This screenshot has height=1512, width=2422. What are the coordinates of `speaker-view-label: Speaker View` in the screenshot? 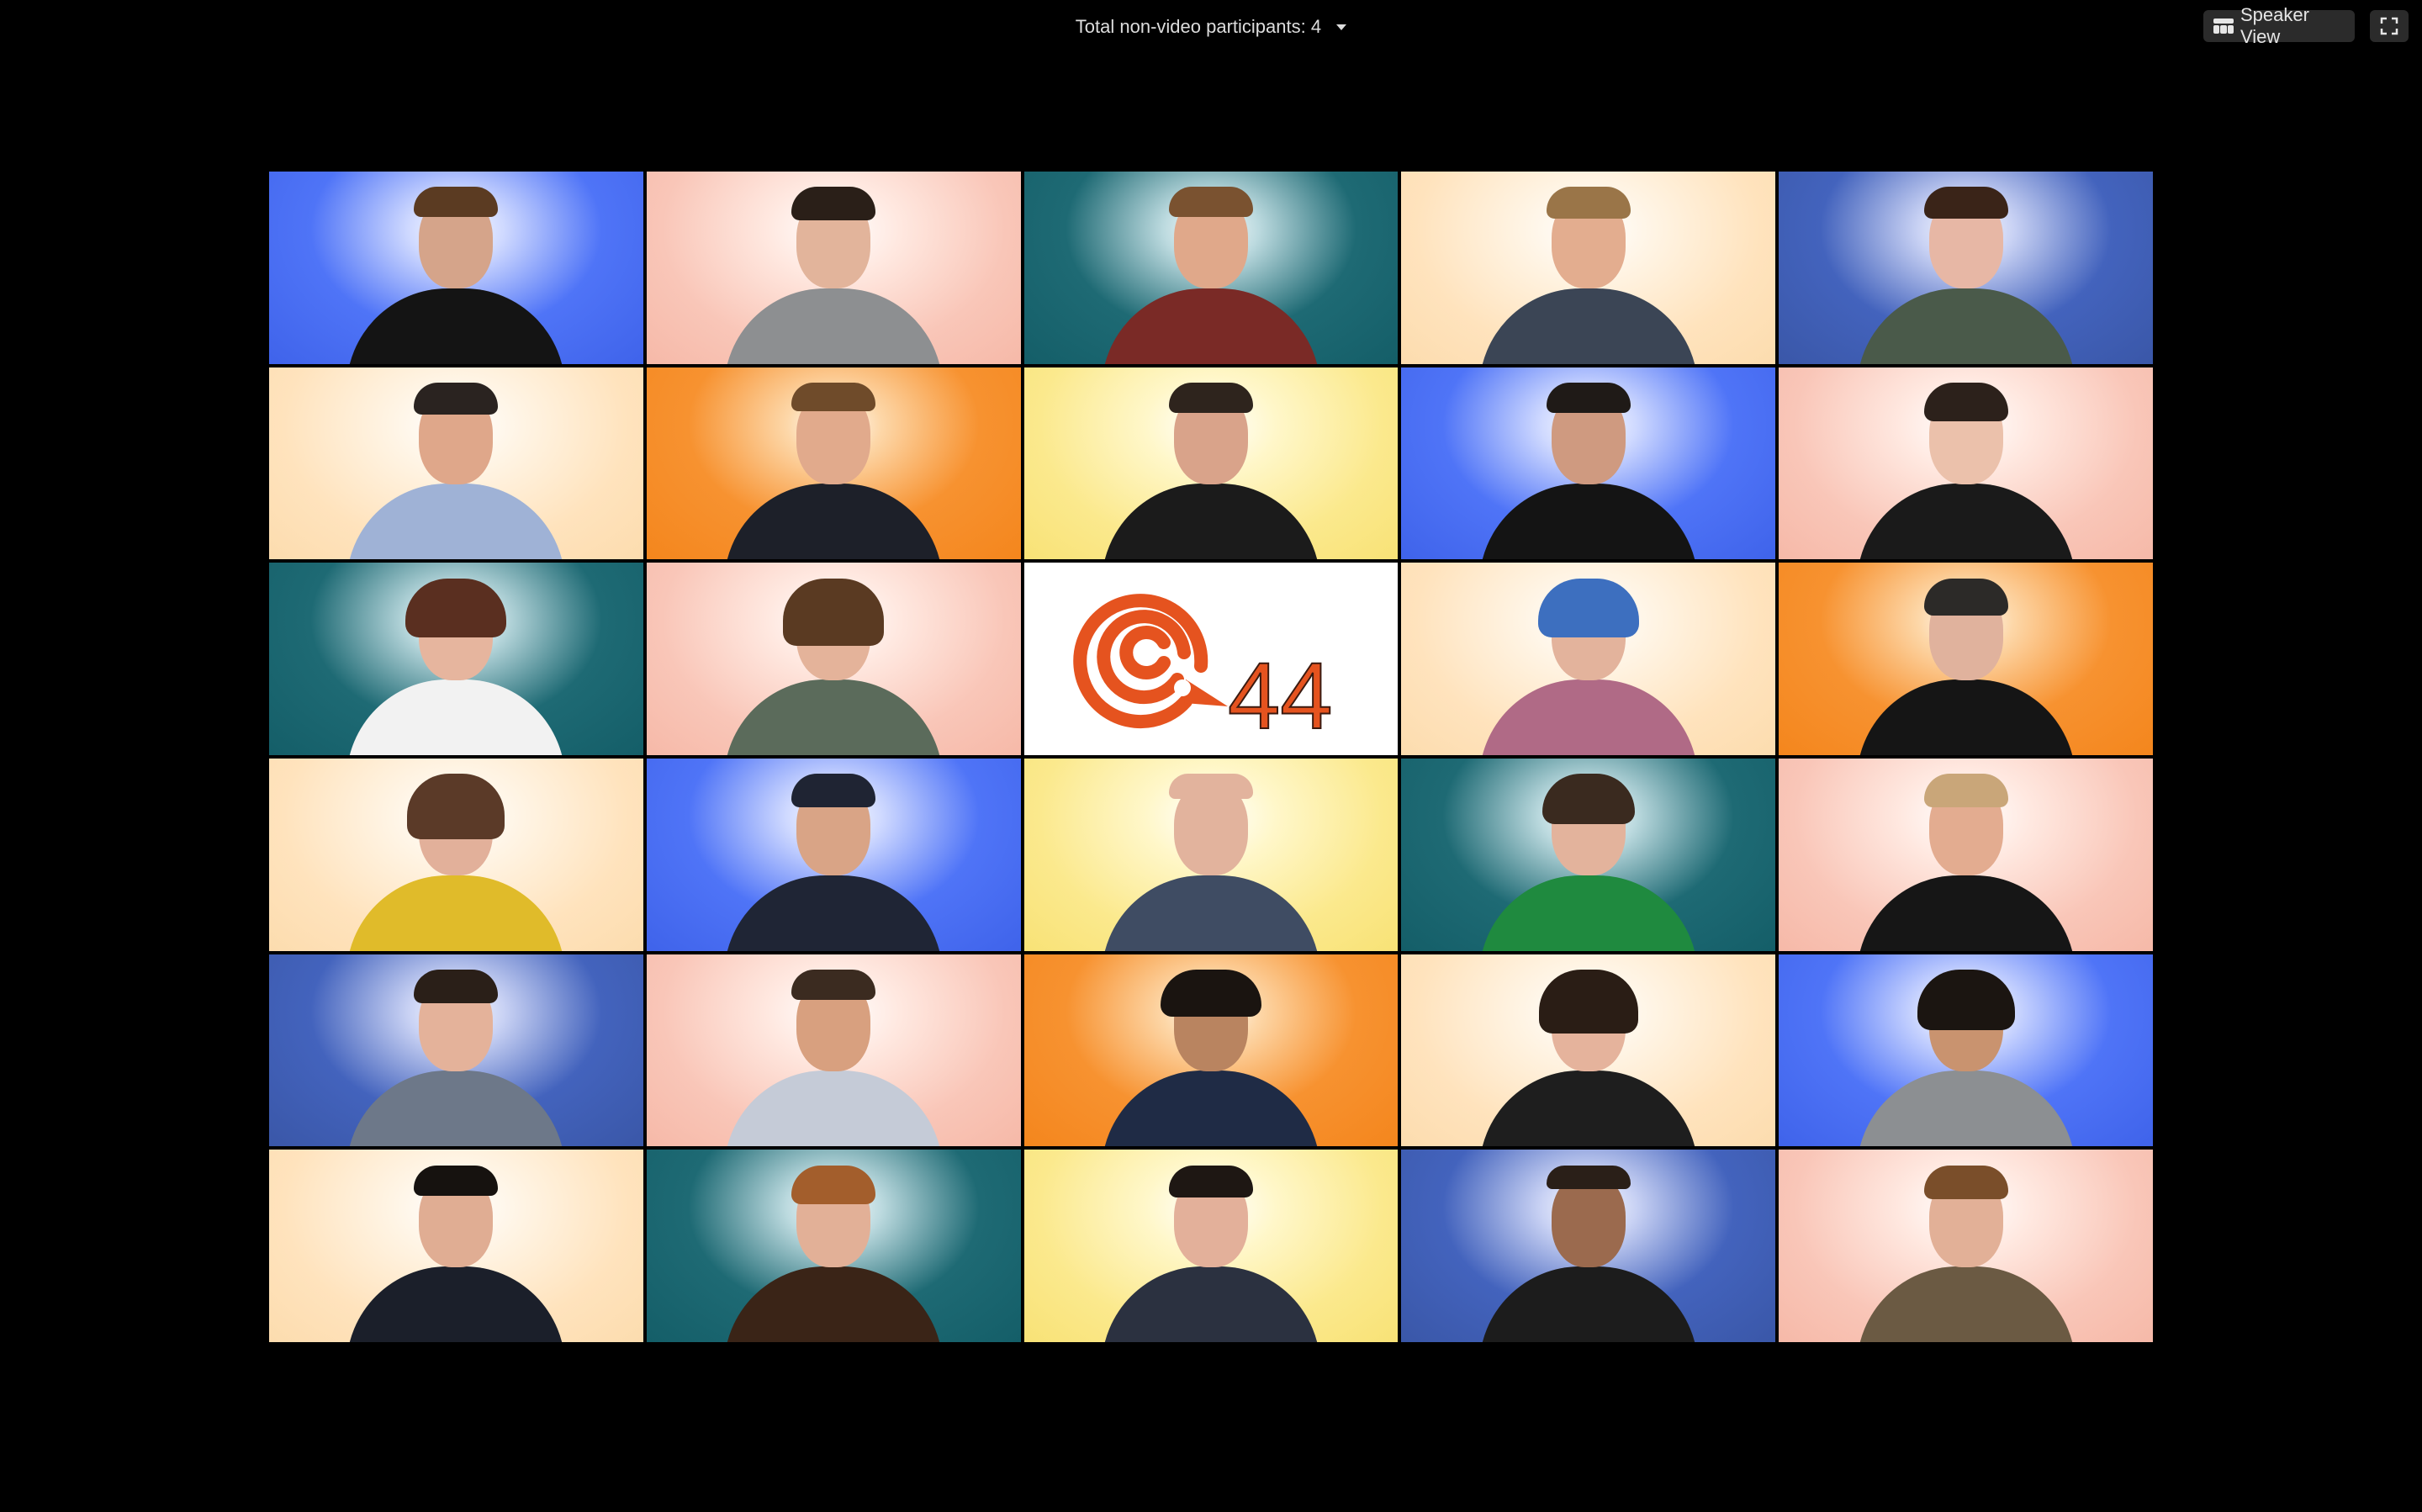 It's located at (2274, 25).